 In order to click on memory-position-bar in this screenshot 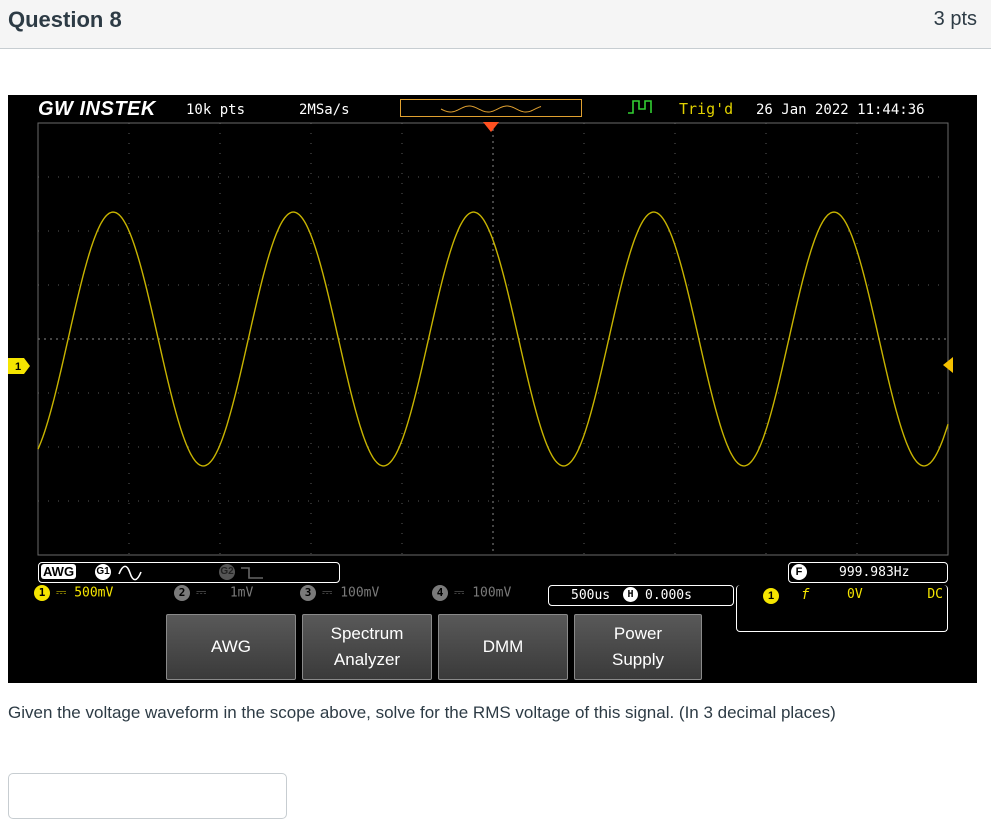, I will do `click(491, 108)`.